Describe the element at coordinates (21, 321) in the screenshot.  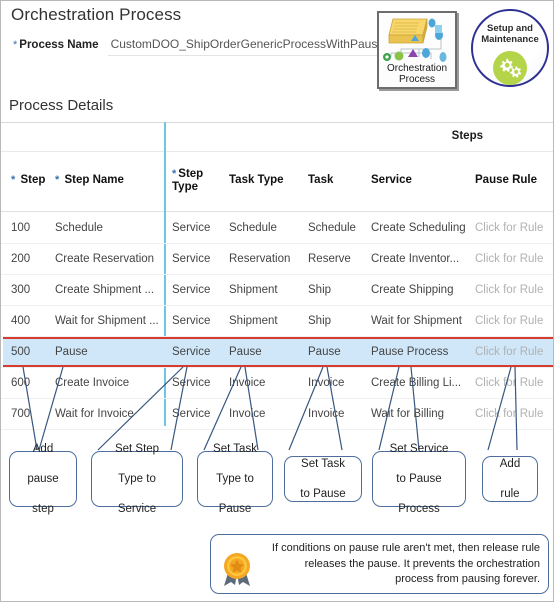
I see `cell-step: 400` at that location.